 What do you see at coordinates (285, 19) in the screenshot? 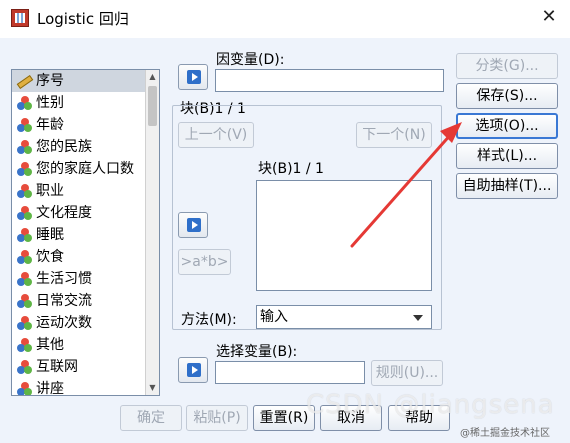
I see `title-bar: Logistic 回归 ✕` at bounding box center [285, 19].